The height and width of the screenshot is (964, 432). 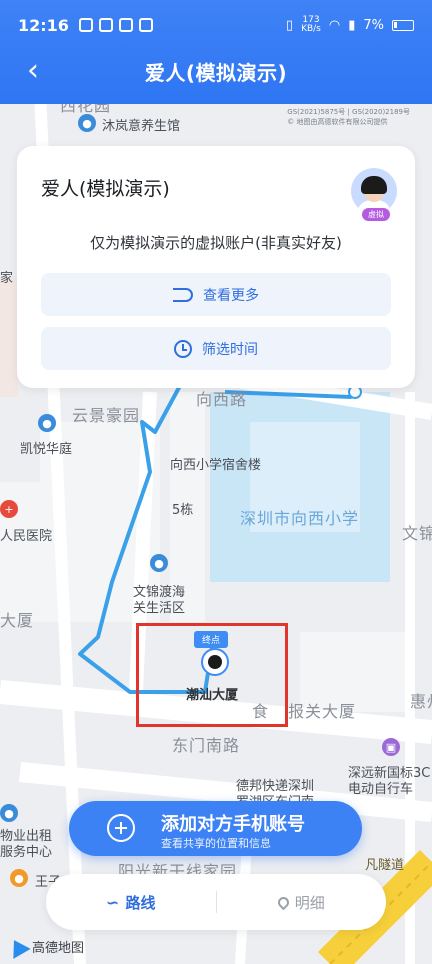 What do you see at coordinates (311, 24) in the screenshot?
I see `network-speed: 173 KB/s` at bounding box center [311, 24].